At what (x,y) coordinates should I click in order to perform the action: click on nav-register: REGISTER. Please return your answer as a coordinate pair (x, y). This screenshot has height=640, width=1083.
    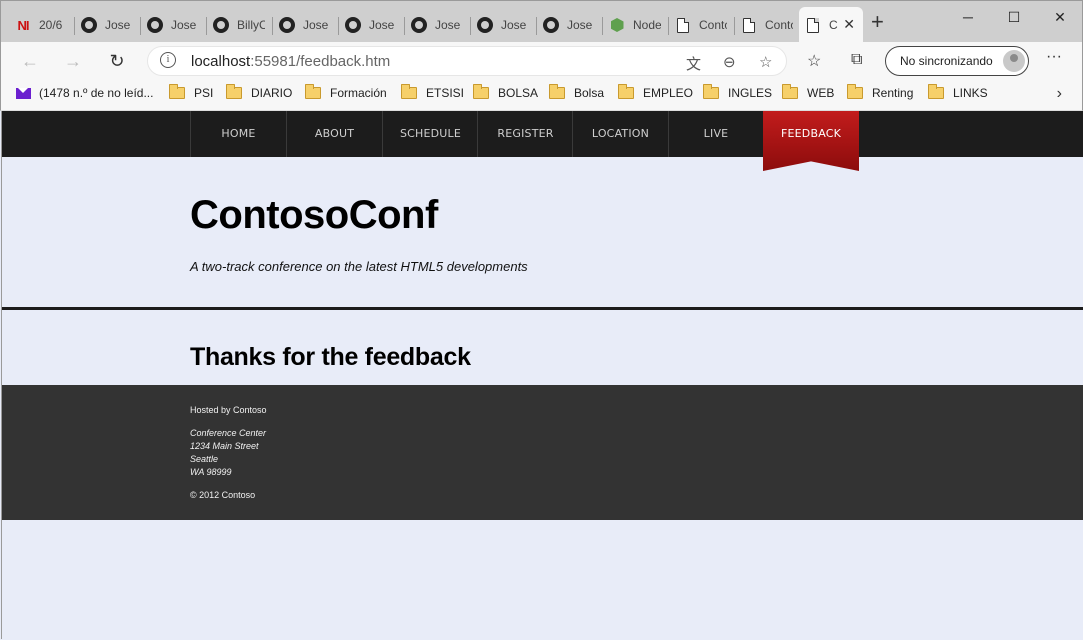
    Looking at the image, I should click on (525, 134).